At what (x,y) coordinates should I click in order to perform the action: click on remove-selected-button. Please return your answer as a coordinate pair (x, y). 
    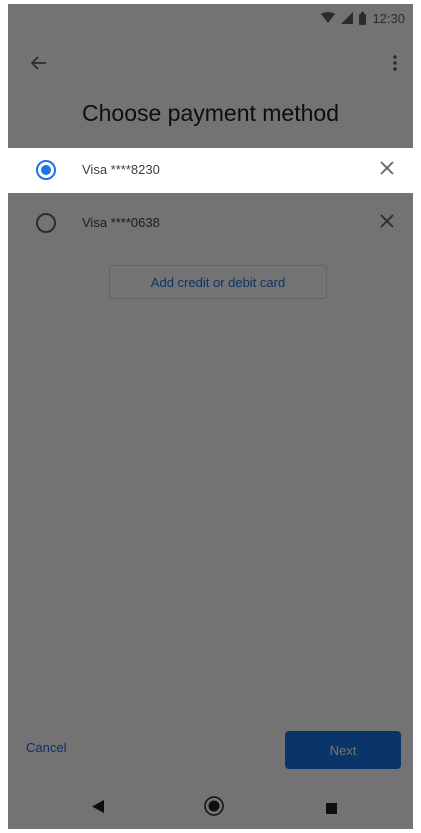
    Looking at the image, I should click on (387, 170).